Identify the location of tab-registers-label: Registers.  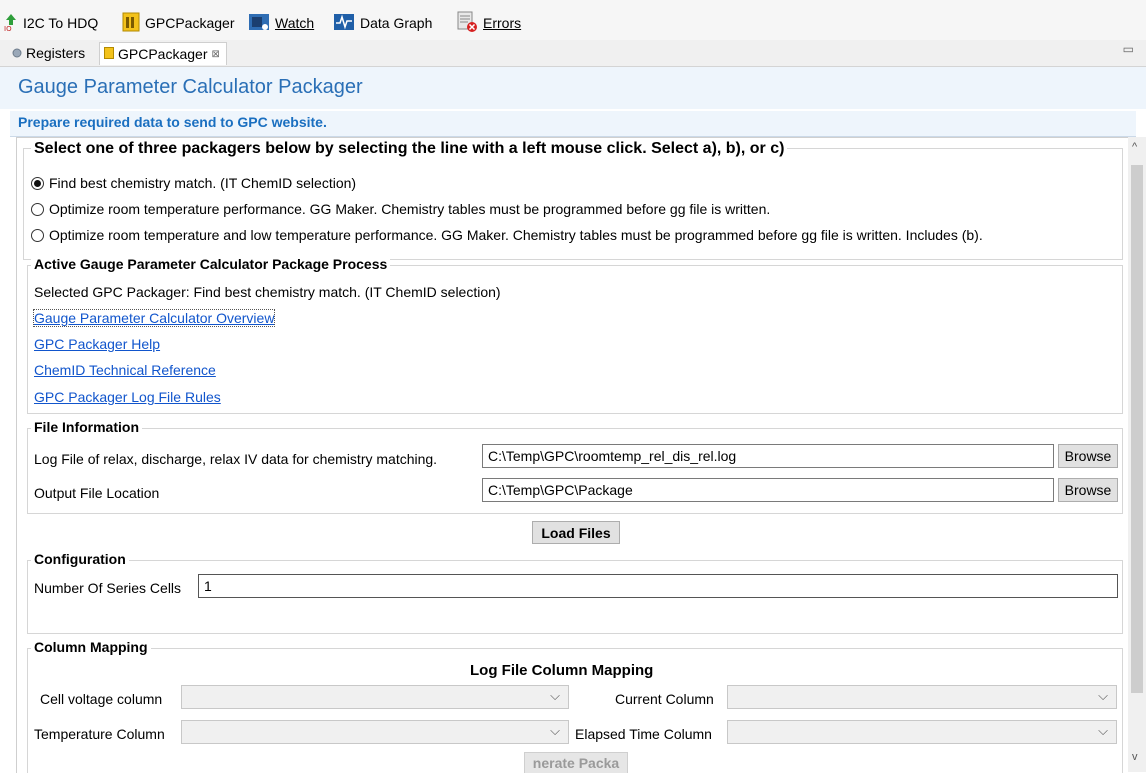
(56, 53).